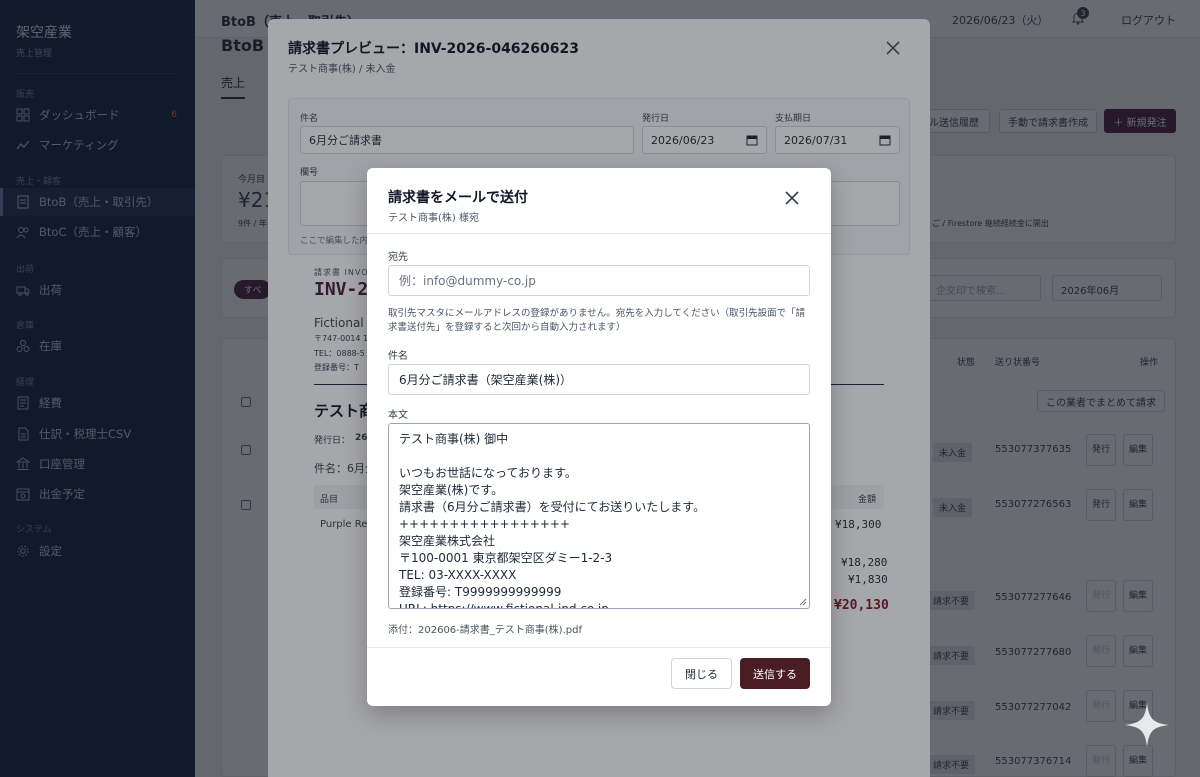 This screenshot has width=1200, height=777. I want to click on subject-label: 件名, so click(398, 356).